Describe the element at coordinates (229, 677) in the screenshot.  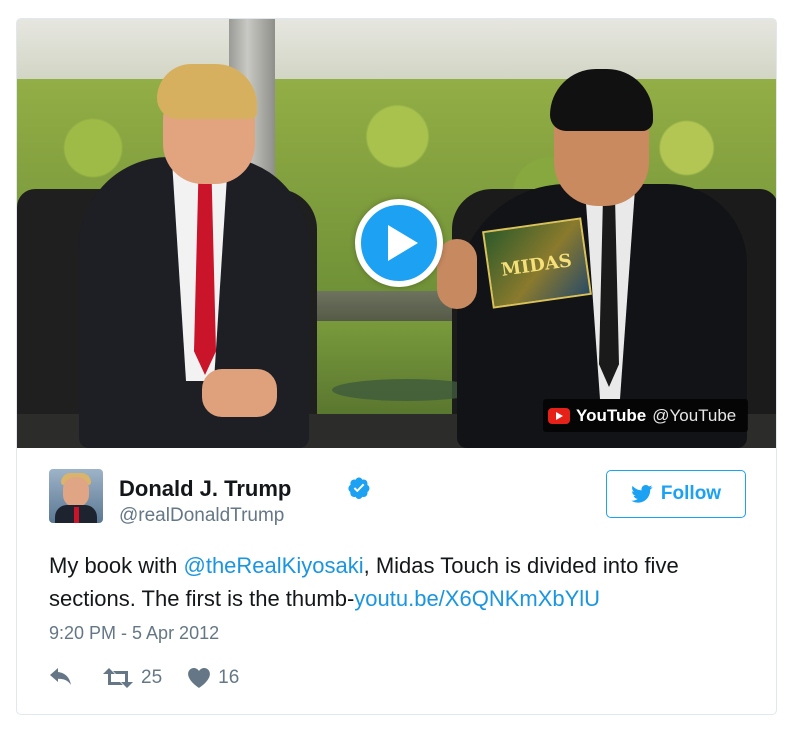
I see `like-count: 16` at that location.